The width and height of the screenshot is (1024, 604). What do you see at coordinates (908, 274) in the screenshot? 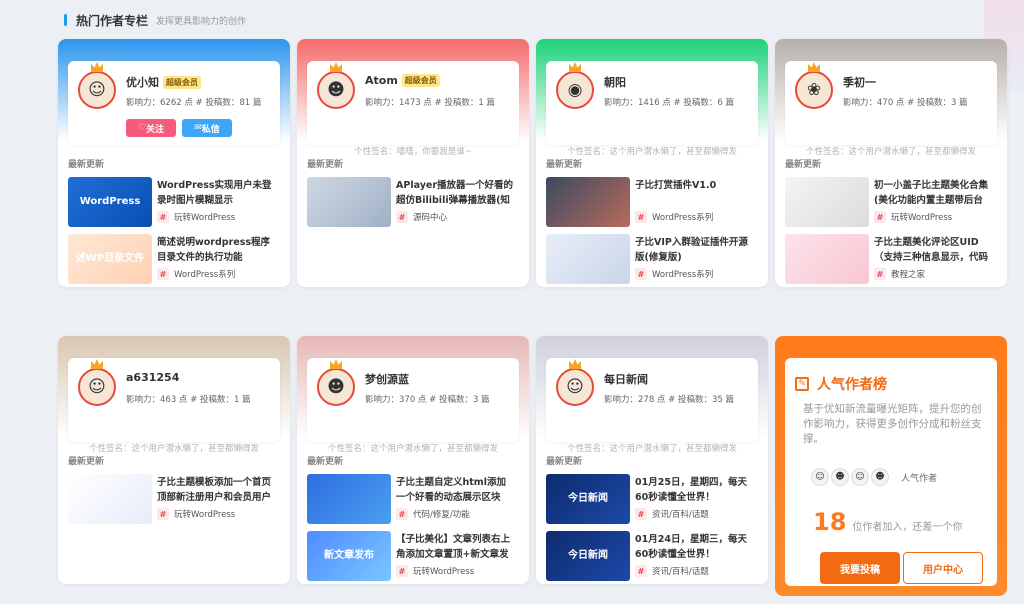
I see `post-tag-text: 教程之家` at bounding box center [908, 274].